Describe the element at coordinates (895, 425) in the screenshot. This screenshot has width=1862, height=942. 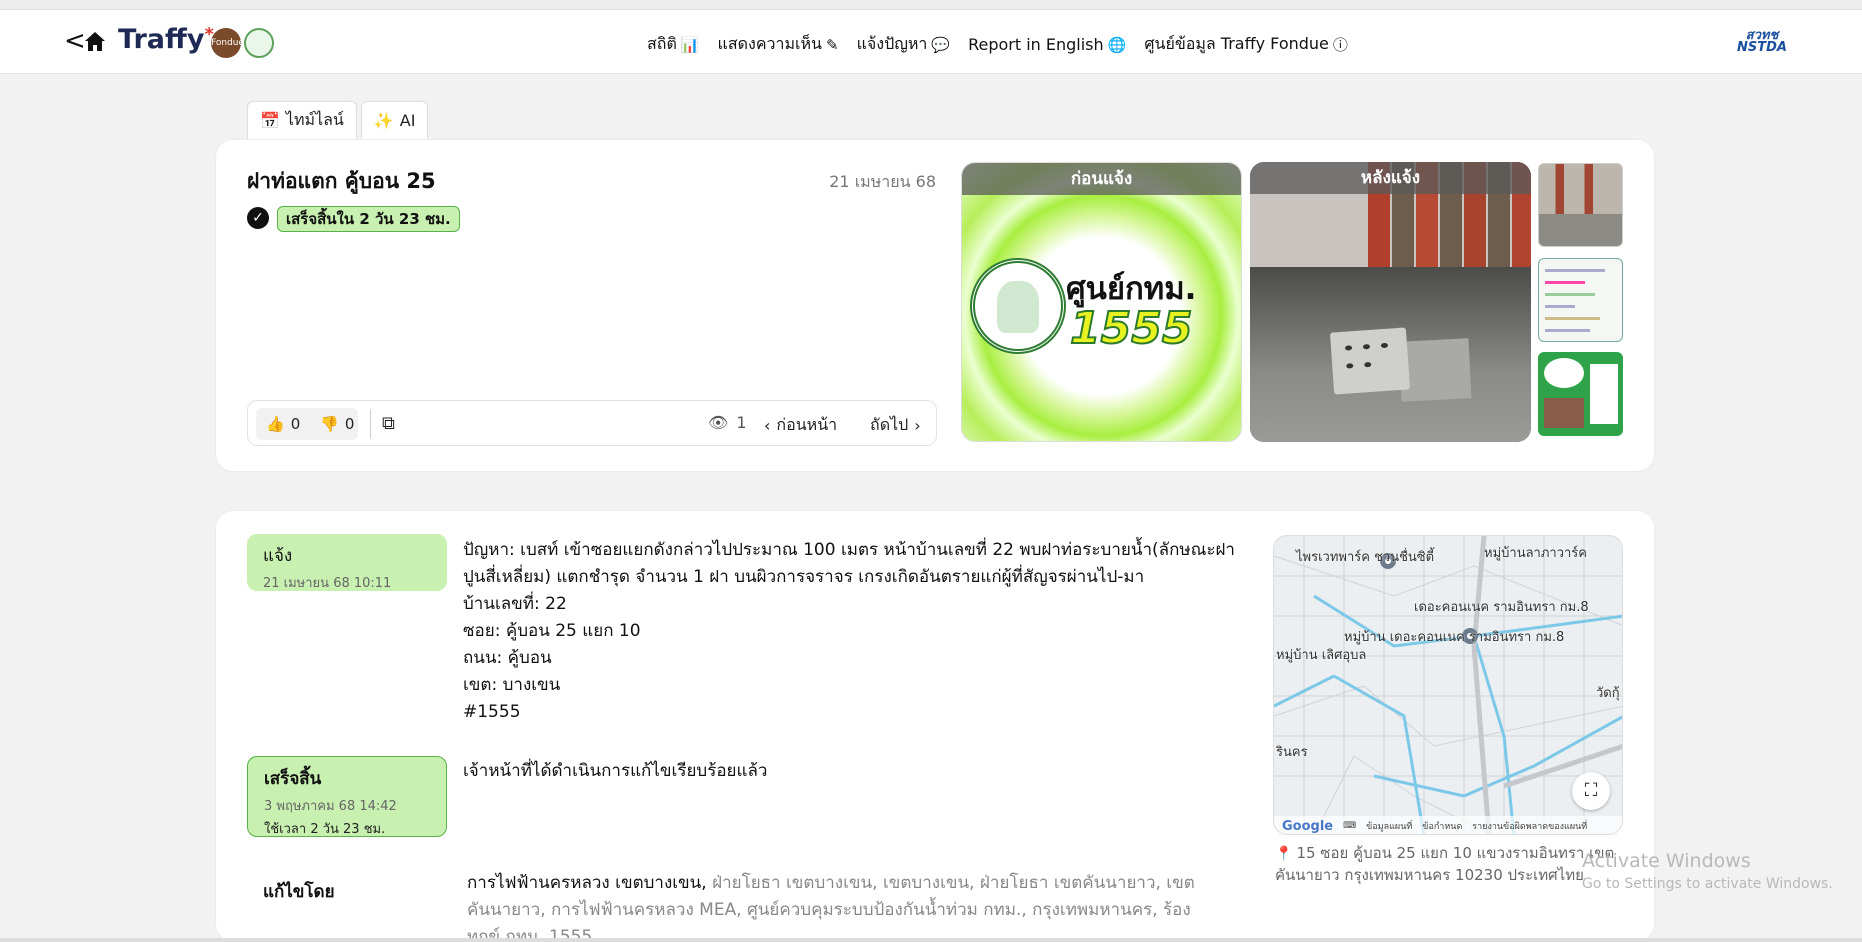
I see `next-button: ถัดไป ›` at that location.